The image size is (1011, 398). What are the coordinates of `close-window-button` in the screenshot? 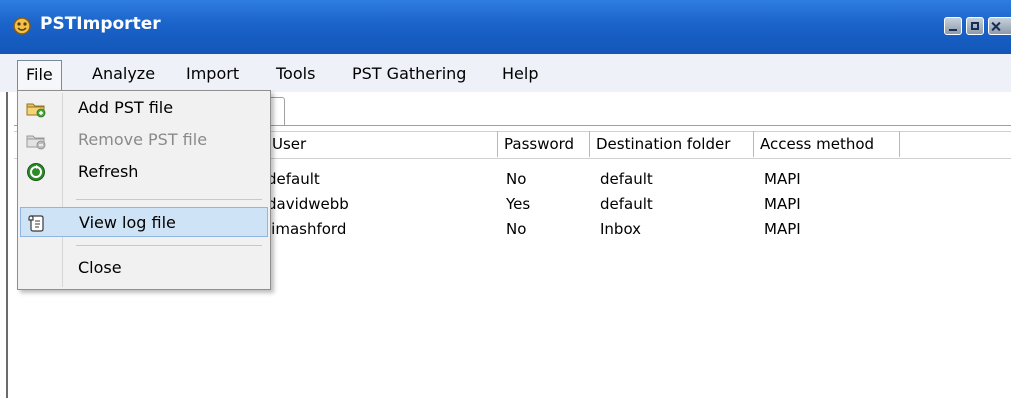 It's located at (999, 26).